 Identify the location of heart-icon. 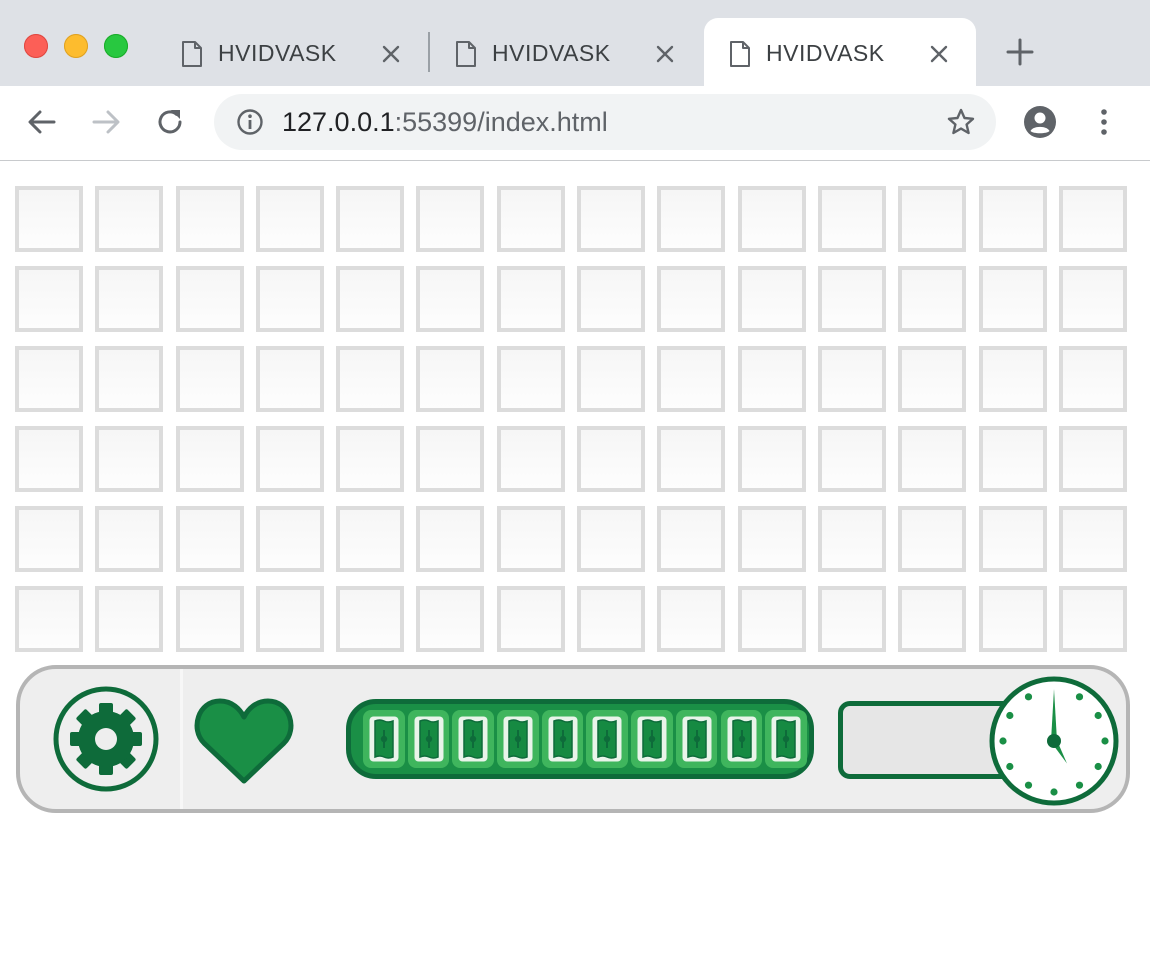
(244, 740).